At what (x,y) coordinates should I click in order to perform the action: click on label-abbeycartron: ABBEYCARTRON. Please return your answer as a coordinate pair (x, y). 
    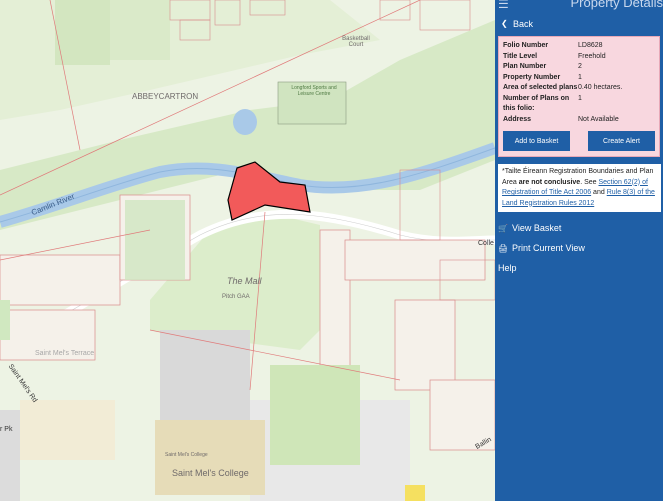
    Looking at the image, I should click on (165, 96).